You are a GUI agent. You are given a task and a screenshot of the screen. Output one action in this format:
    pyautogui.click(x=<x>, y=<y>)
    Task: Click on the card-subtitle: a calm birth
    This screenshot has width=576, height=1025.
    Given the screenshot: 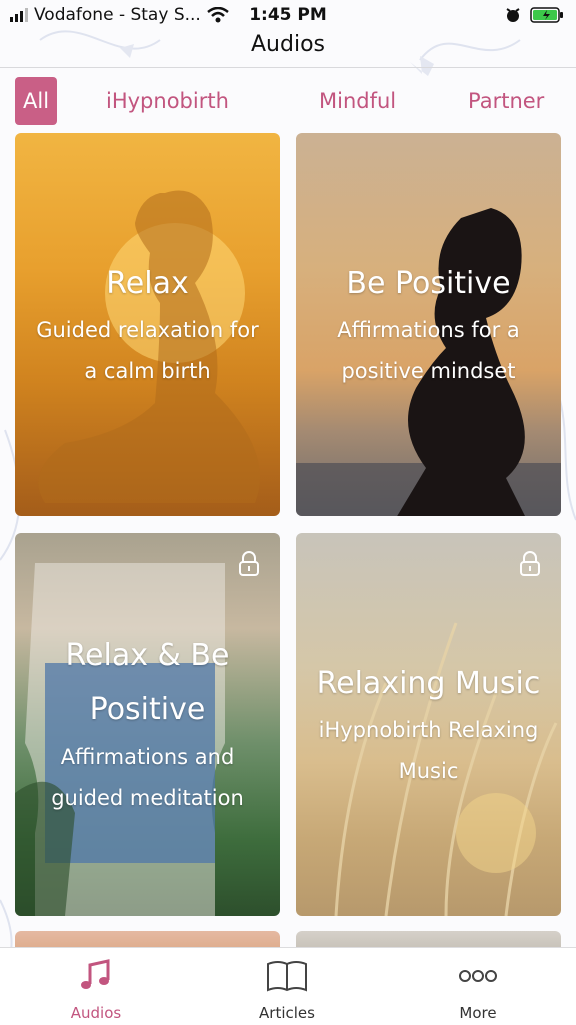 What is the action you would take?
    pyautogui.click(x=147, y=371)
    